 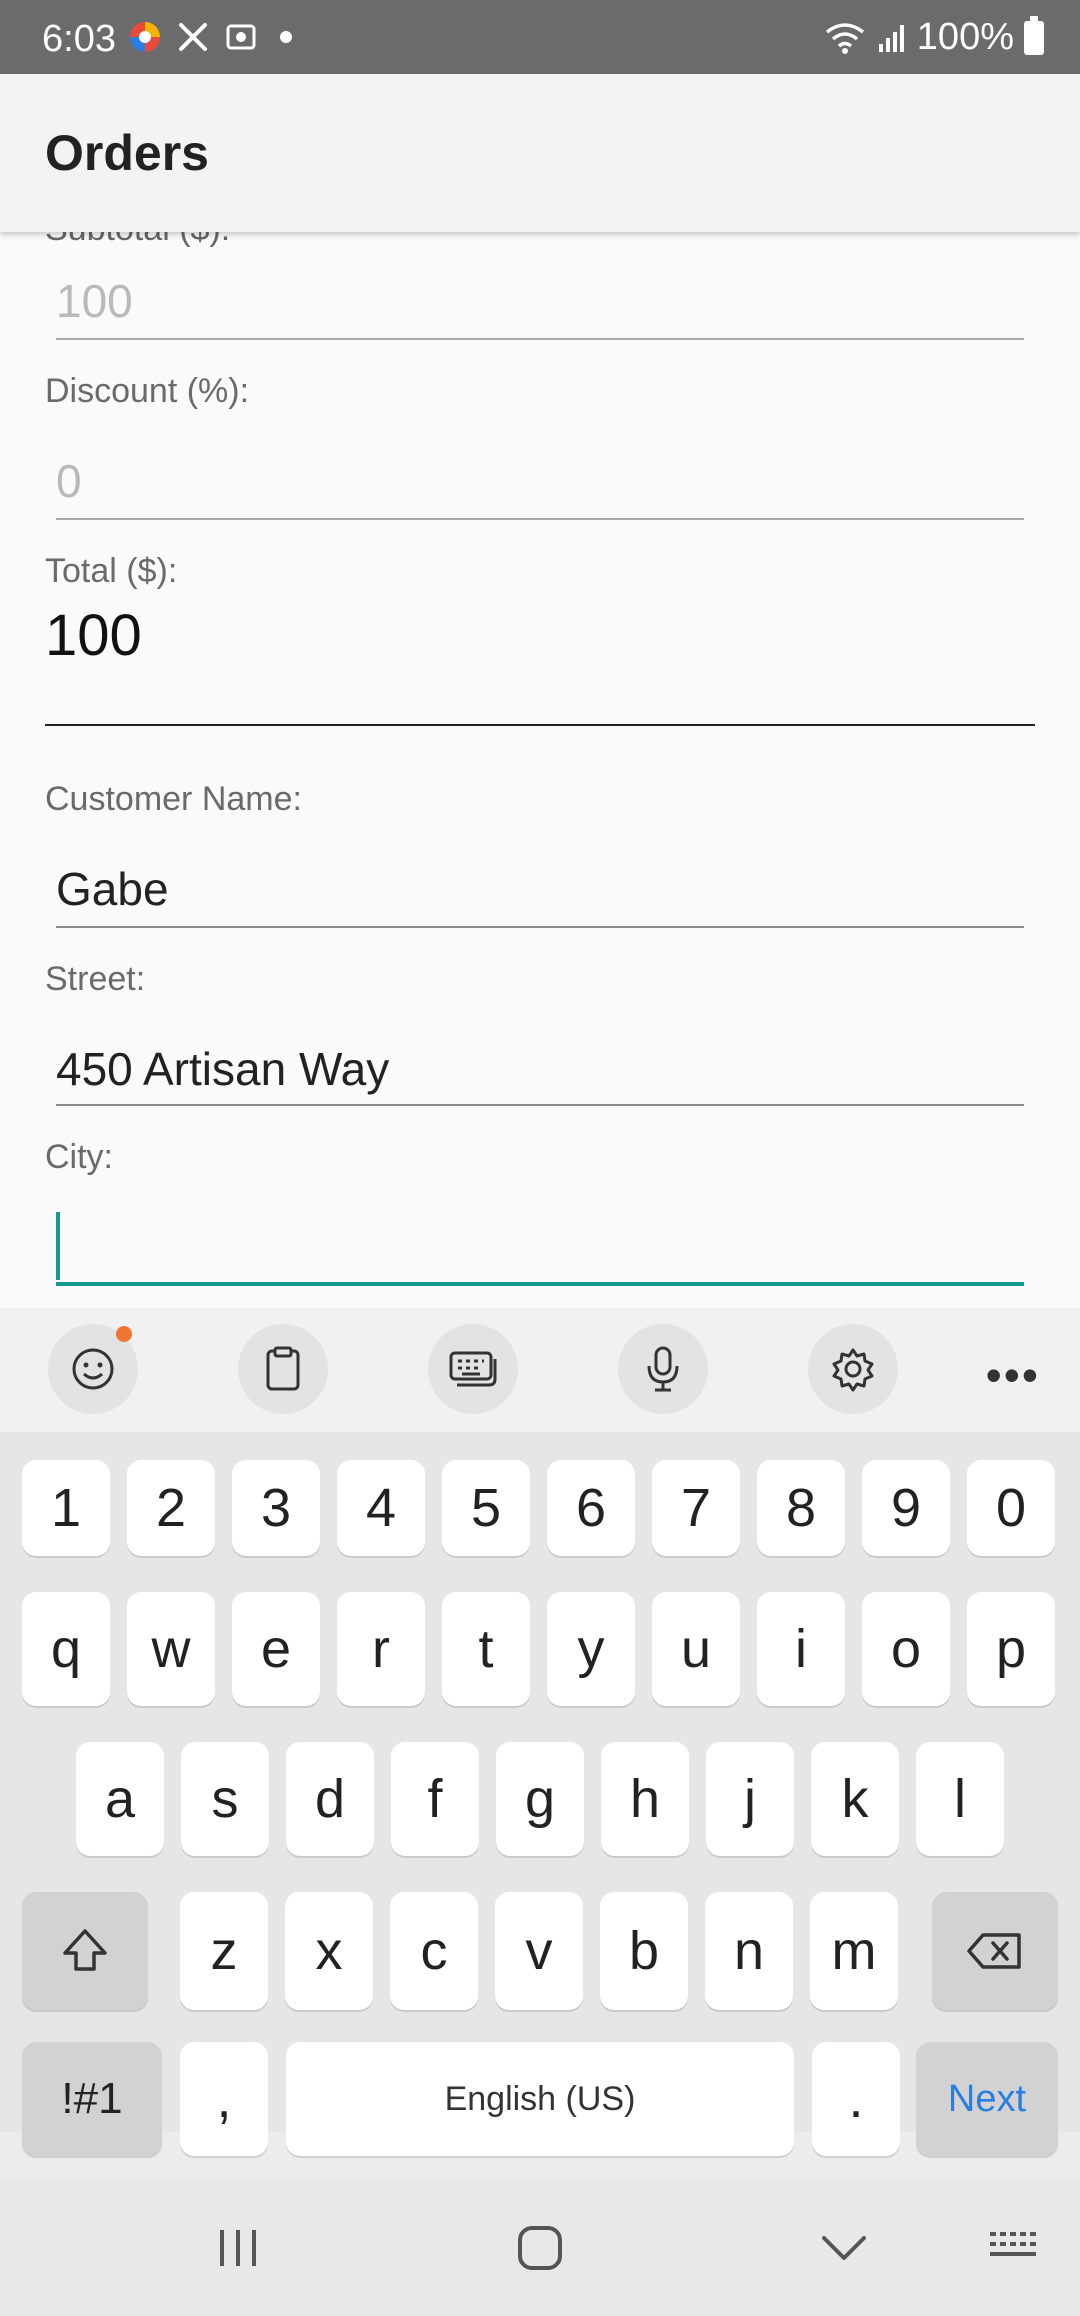 I want to click on keyboard-mode-icon, so click(x=473, y=1369).